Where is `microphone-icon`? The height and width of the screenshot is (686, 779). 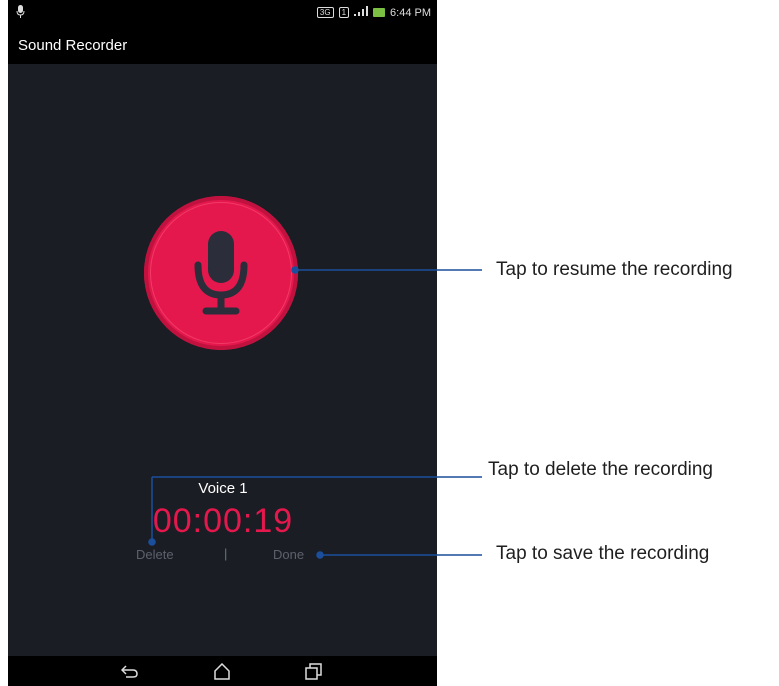
microphone-icon is located at coordinates (221, 273).